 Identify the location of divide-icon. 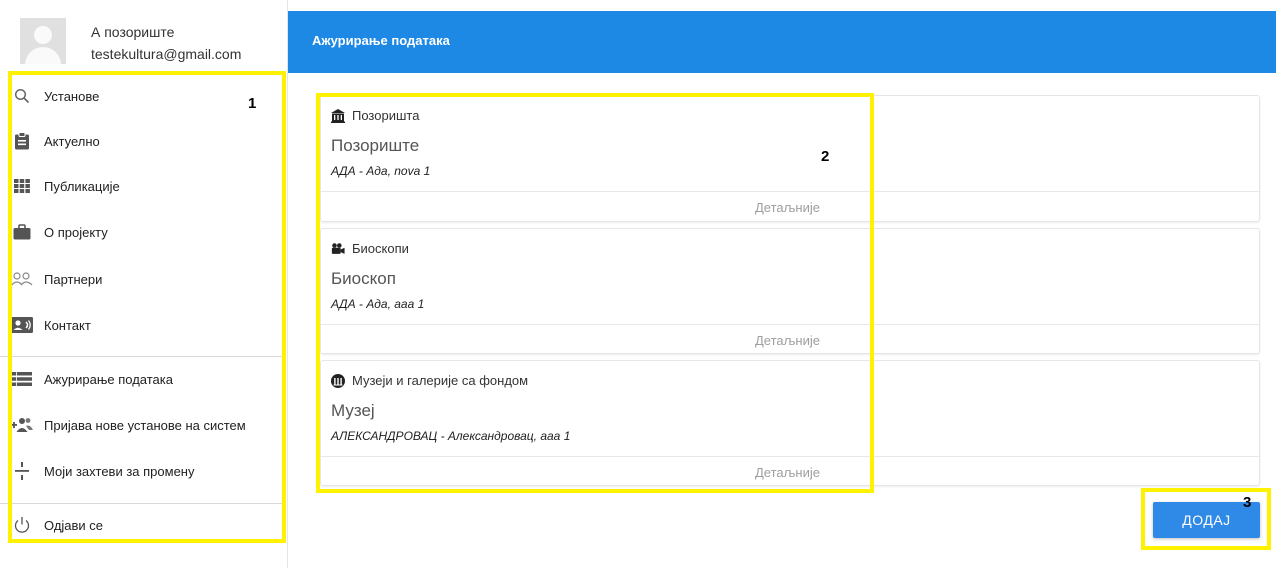
(22, 471).